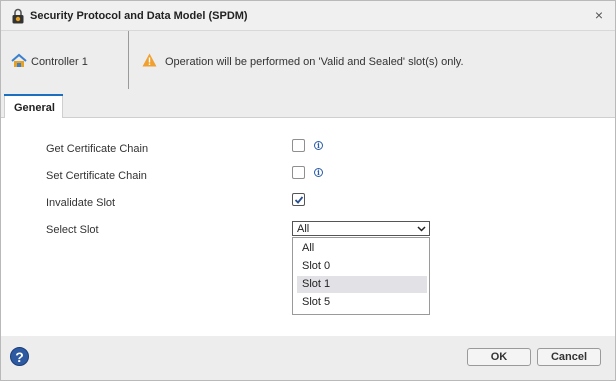  Describe the element at coordinates (362, 248) in the screenshot. I see `slot-option: All` at that location.